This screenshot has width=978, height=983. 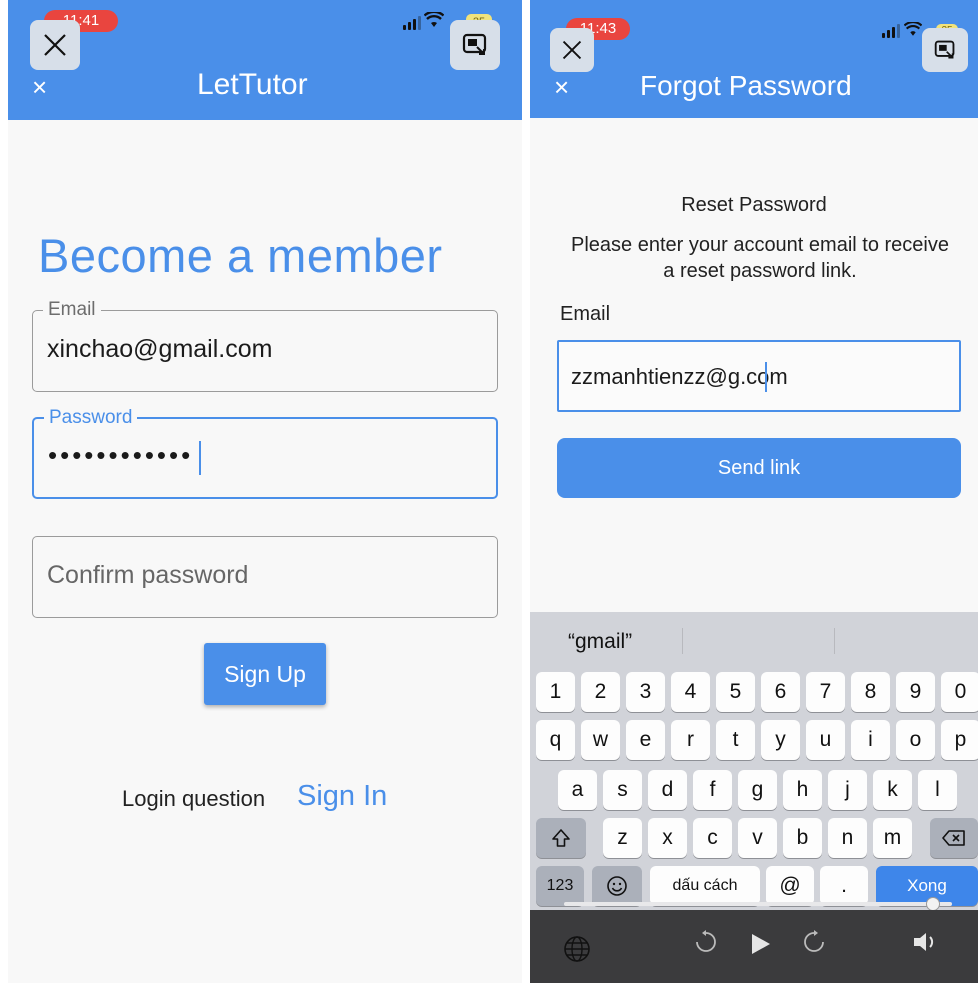 I want to click on app-title: Forgot Password, so click(x=746, y=85).